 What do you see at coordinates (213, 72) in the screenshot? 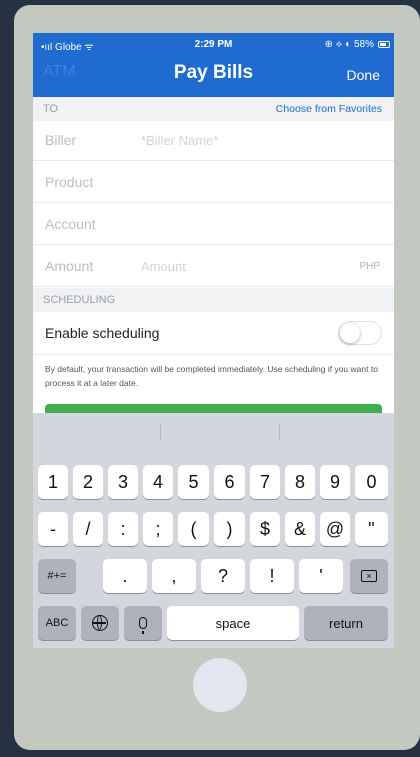
I see `page-title: Pay Bills` at bounding box center [213, 72].